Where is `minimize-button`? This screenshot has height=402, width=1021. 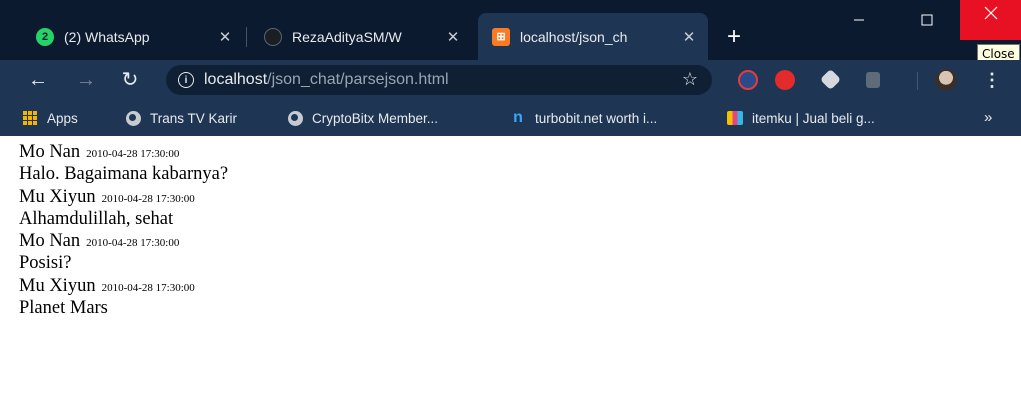
minimize-button is located at coordinates (859, 20).